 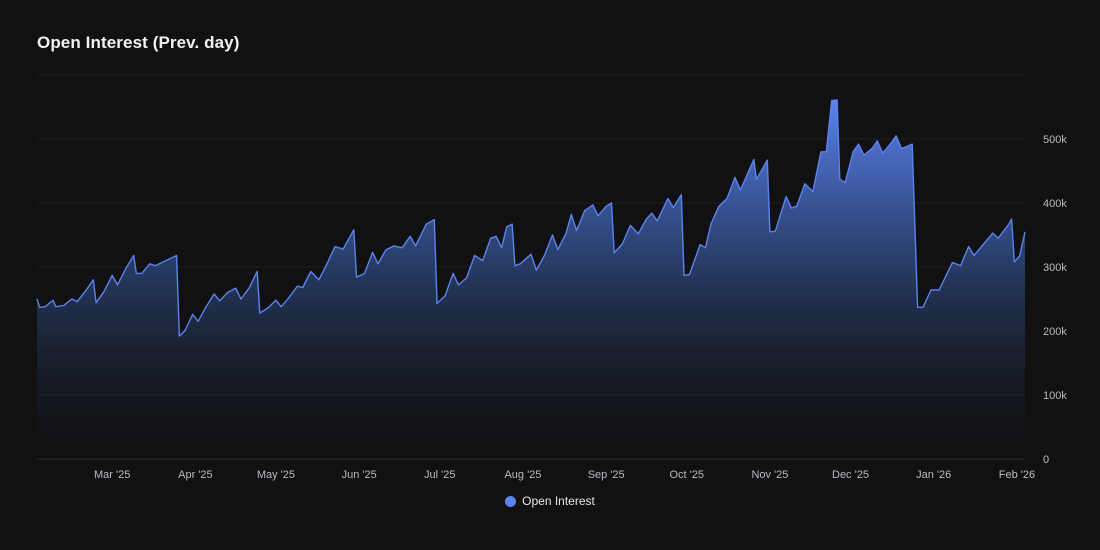 I want to click on x-tick-label: Dec '25, so click(x=850, y=475).